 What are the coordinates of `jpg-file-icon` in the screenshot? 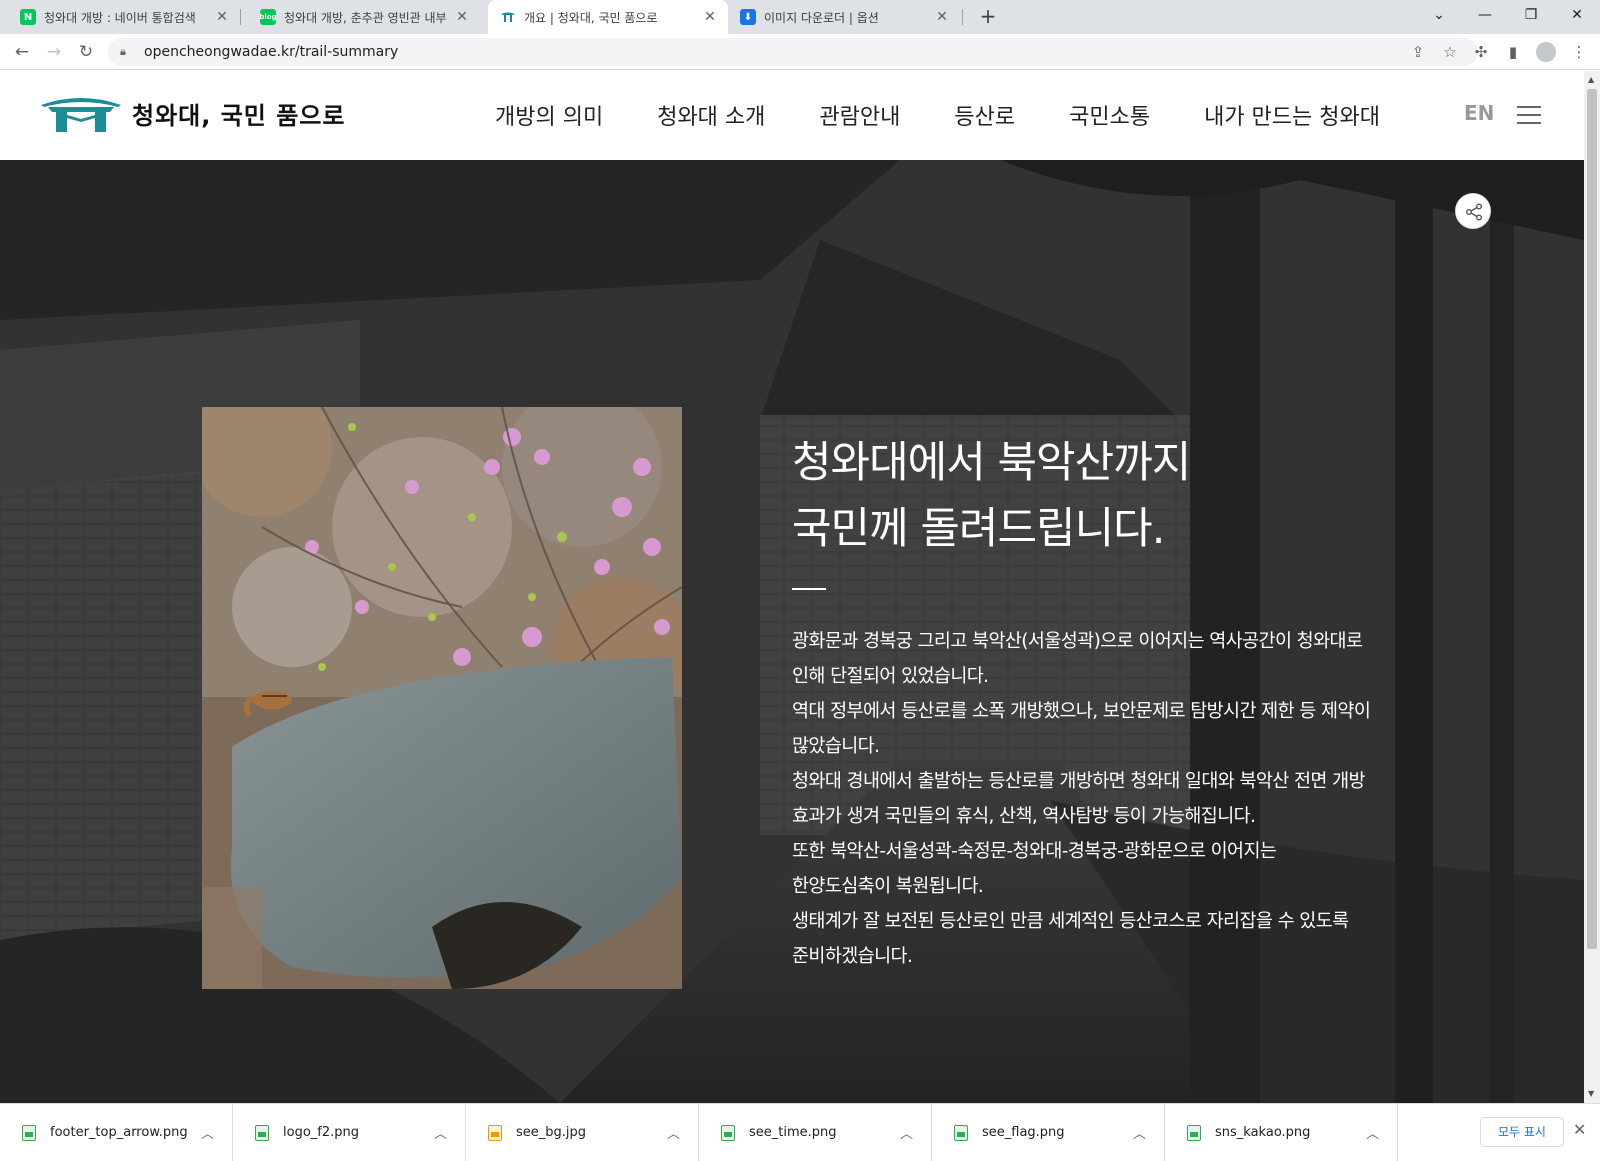 It's located at (495, 1132).